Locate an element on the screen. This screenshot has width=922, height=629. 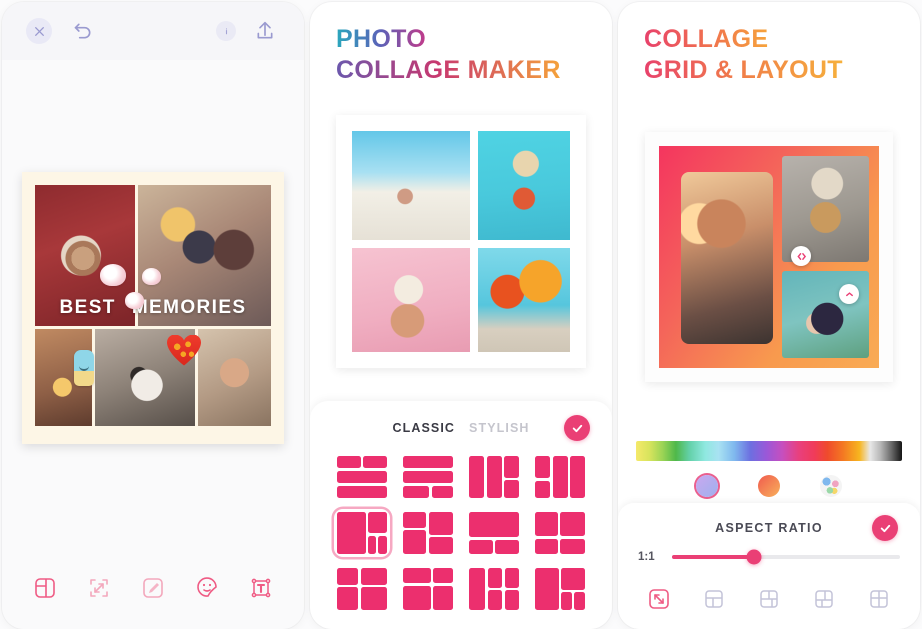
color-spectrum-strip is located at coordinates (769, 451).